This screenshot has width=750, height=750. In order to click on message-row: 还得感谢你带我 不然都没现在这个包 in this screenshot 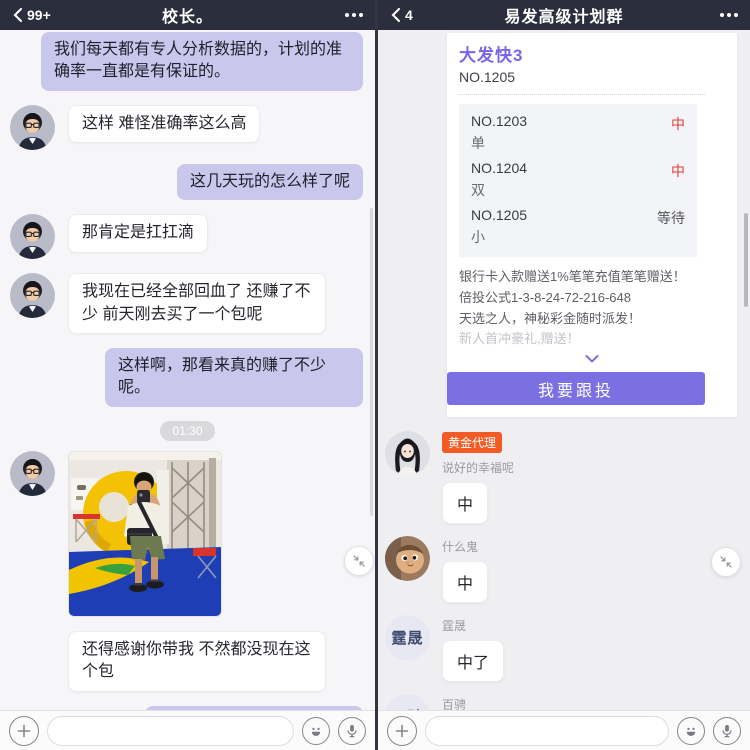, I will do `click(187, 661)`.